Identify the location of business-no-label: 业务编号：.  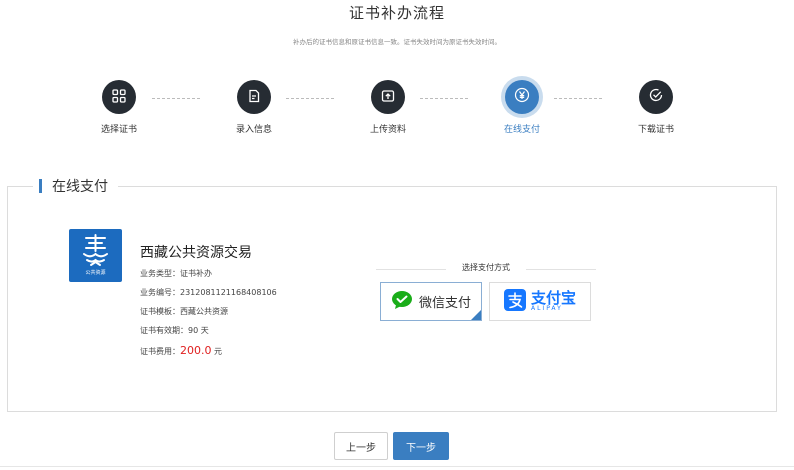
(160, 292).